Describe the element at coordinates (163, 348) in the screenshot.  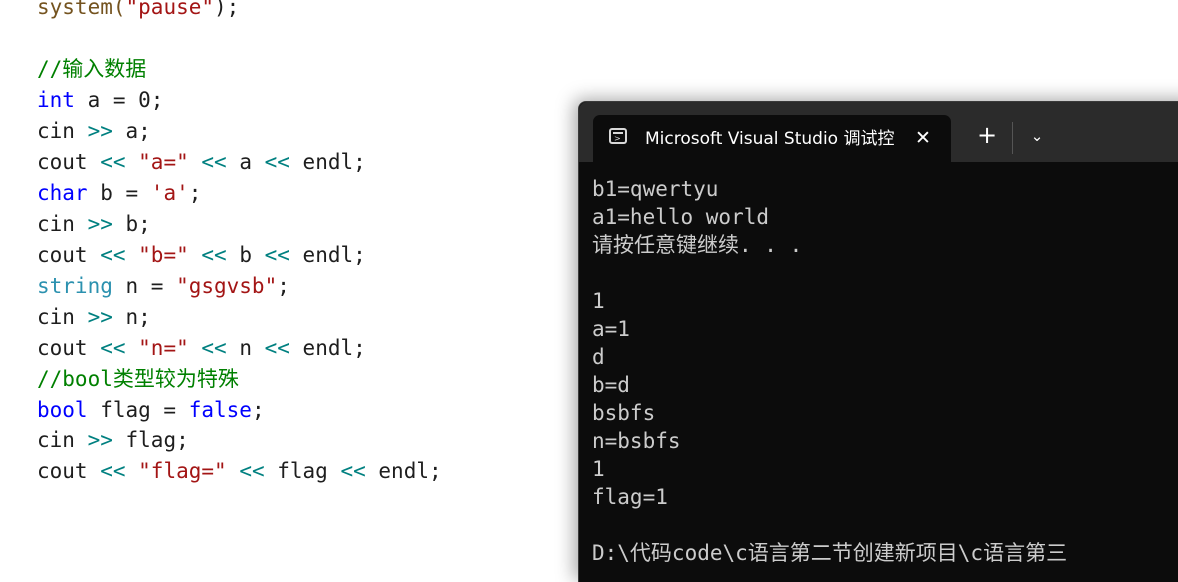
I see `code-token: "n="` at that location.